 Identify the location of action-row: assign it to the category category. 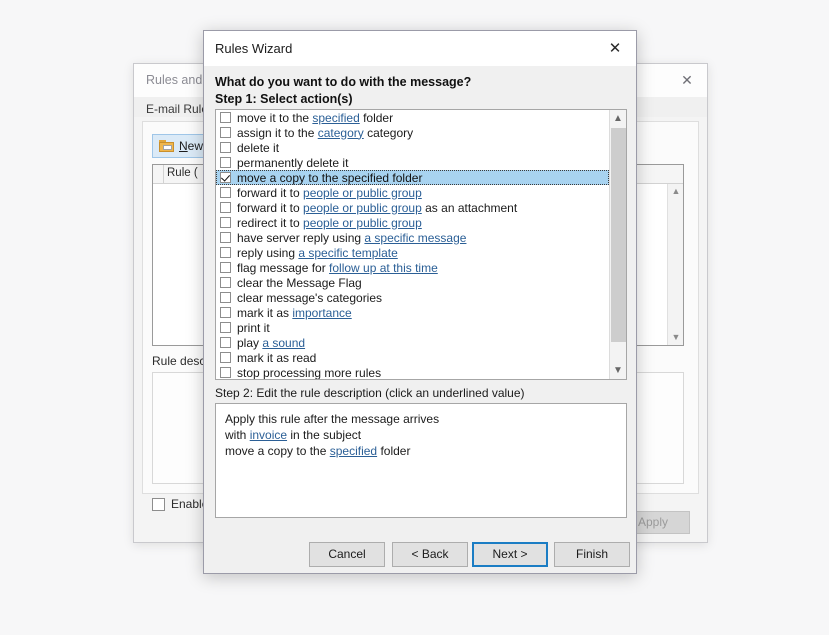
(412, 132).